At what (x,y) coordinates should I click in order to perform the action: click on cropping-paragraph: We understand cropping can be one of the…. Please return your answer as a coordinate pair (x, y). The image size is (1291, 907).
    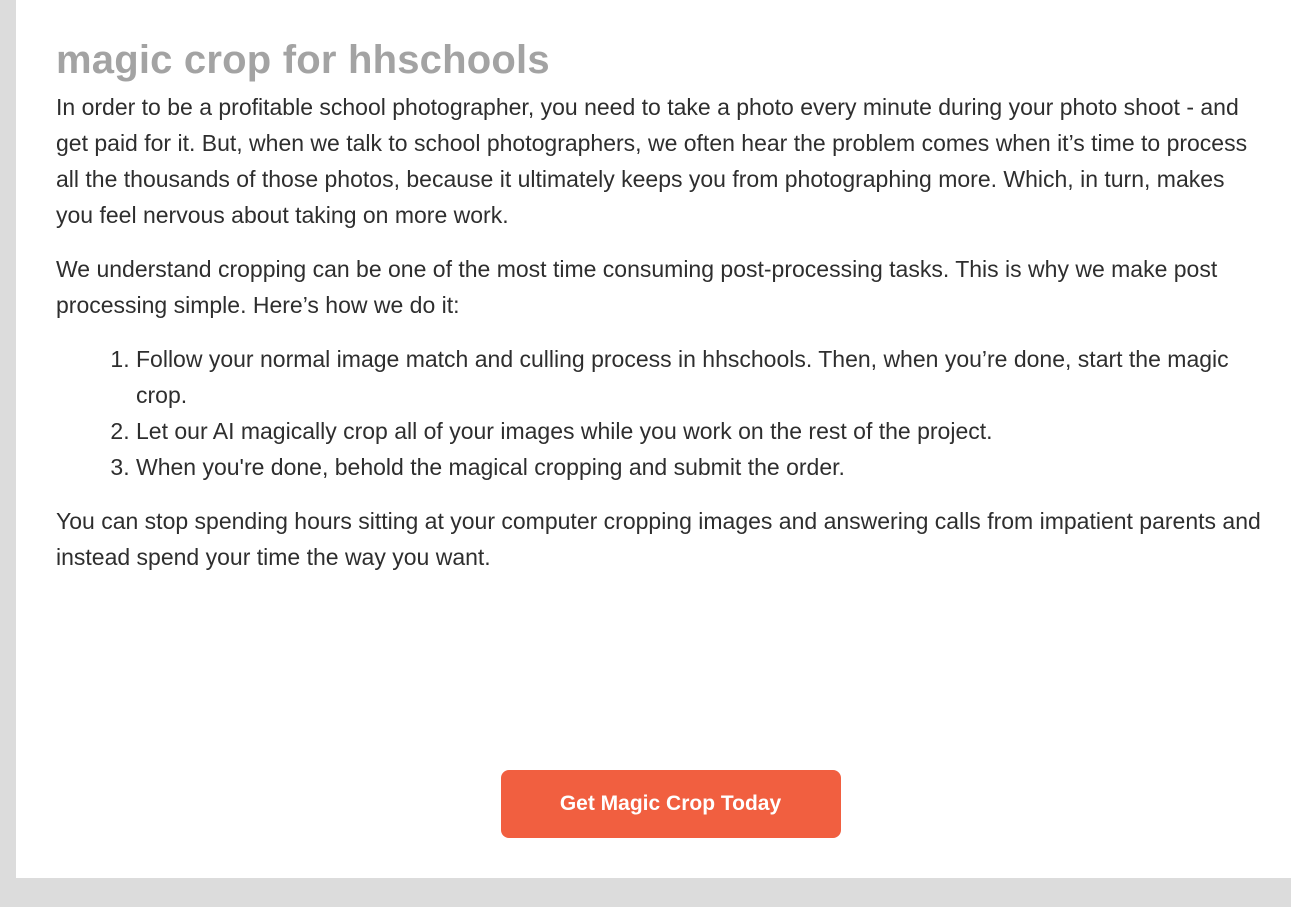
    Looking at the image, I should click on (637, 287).